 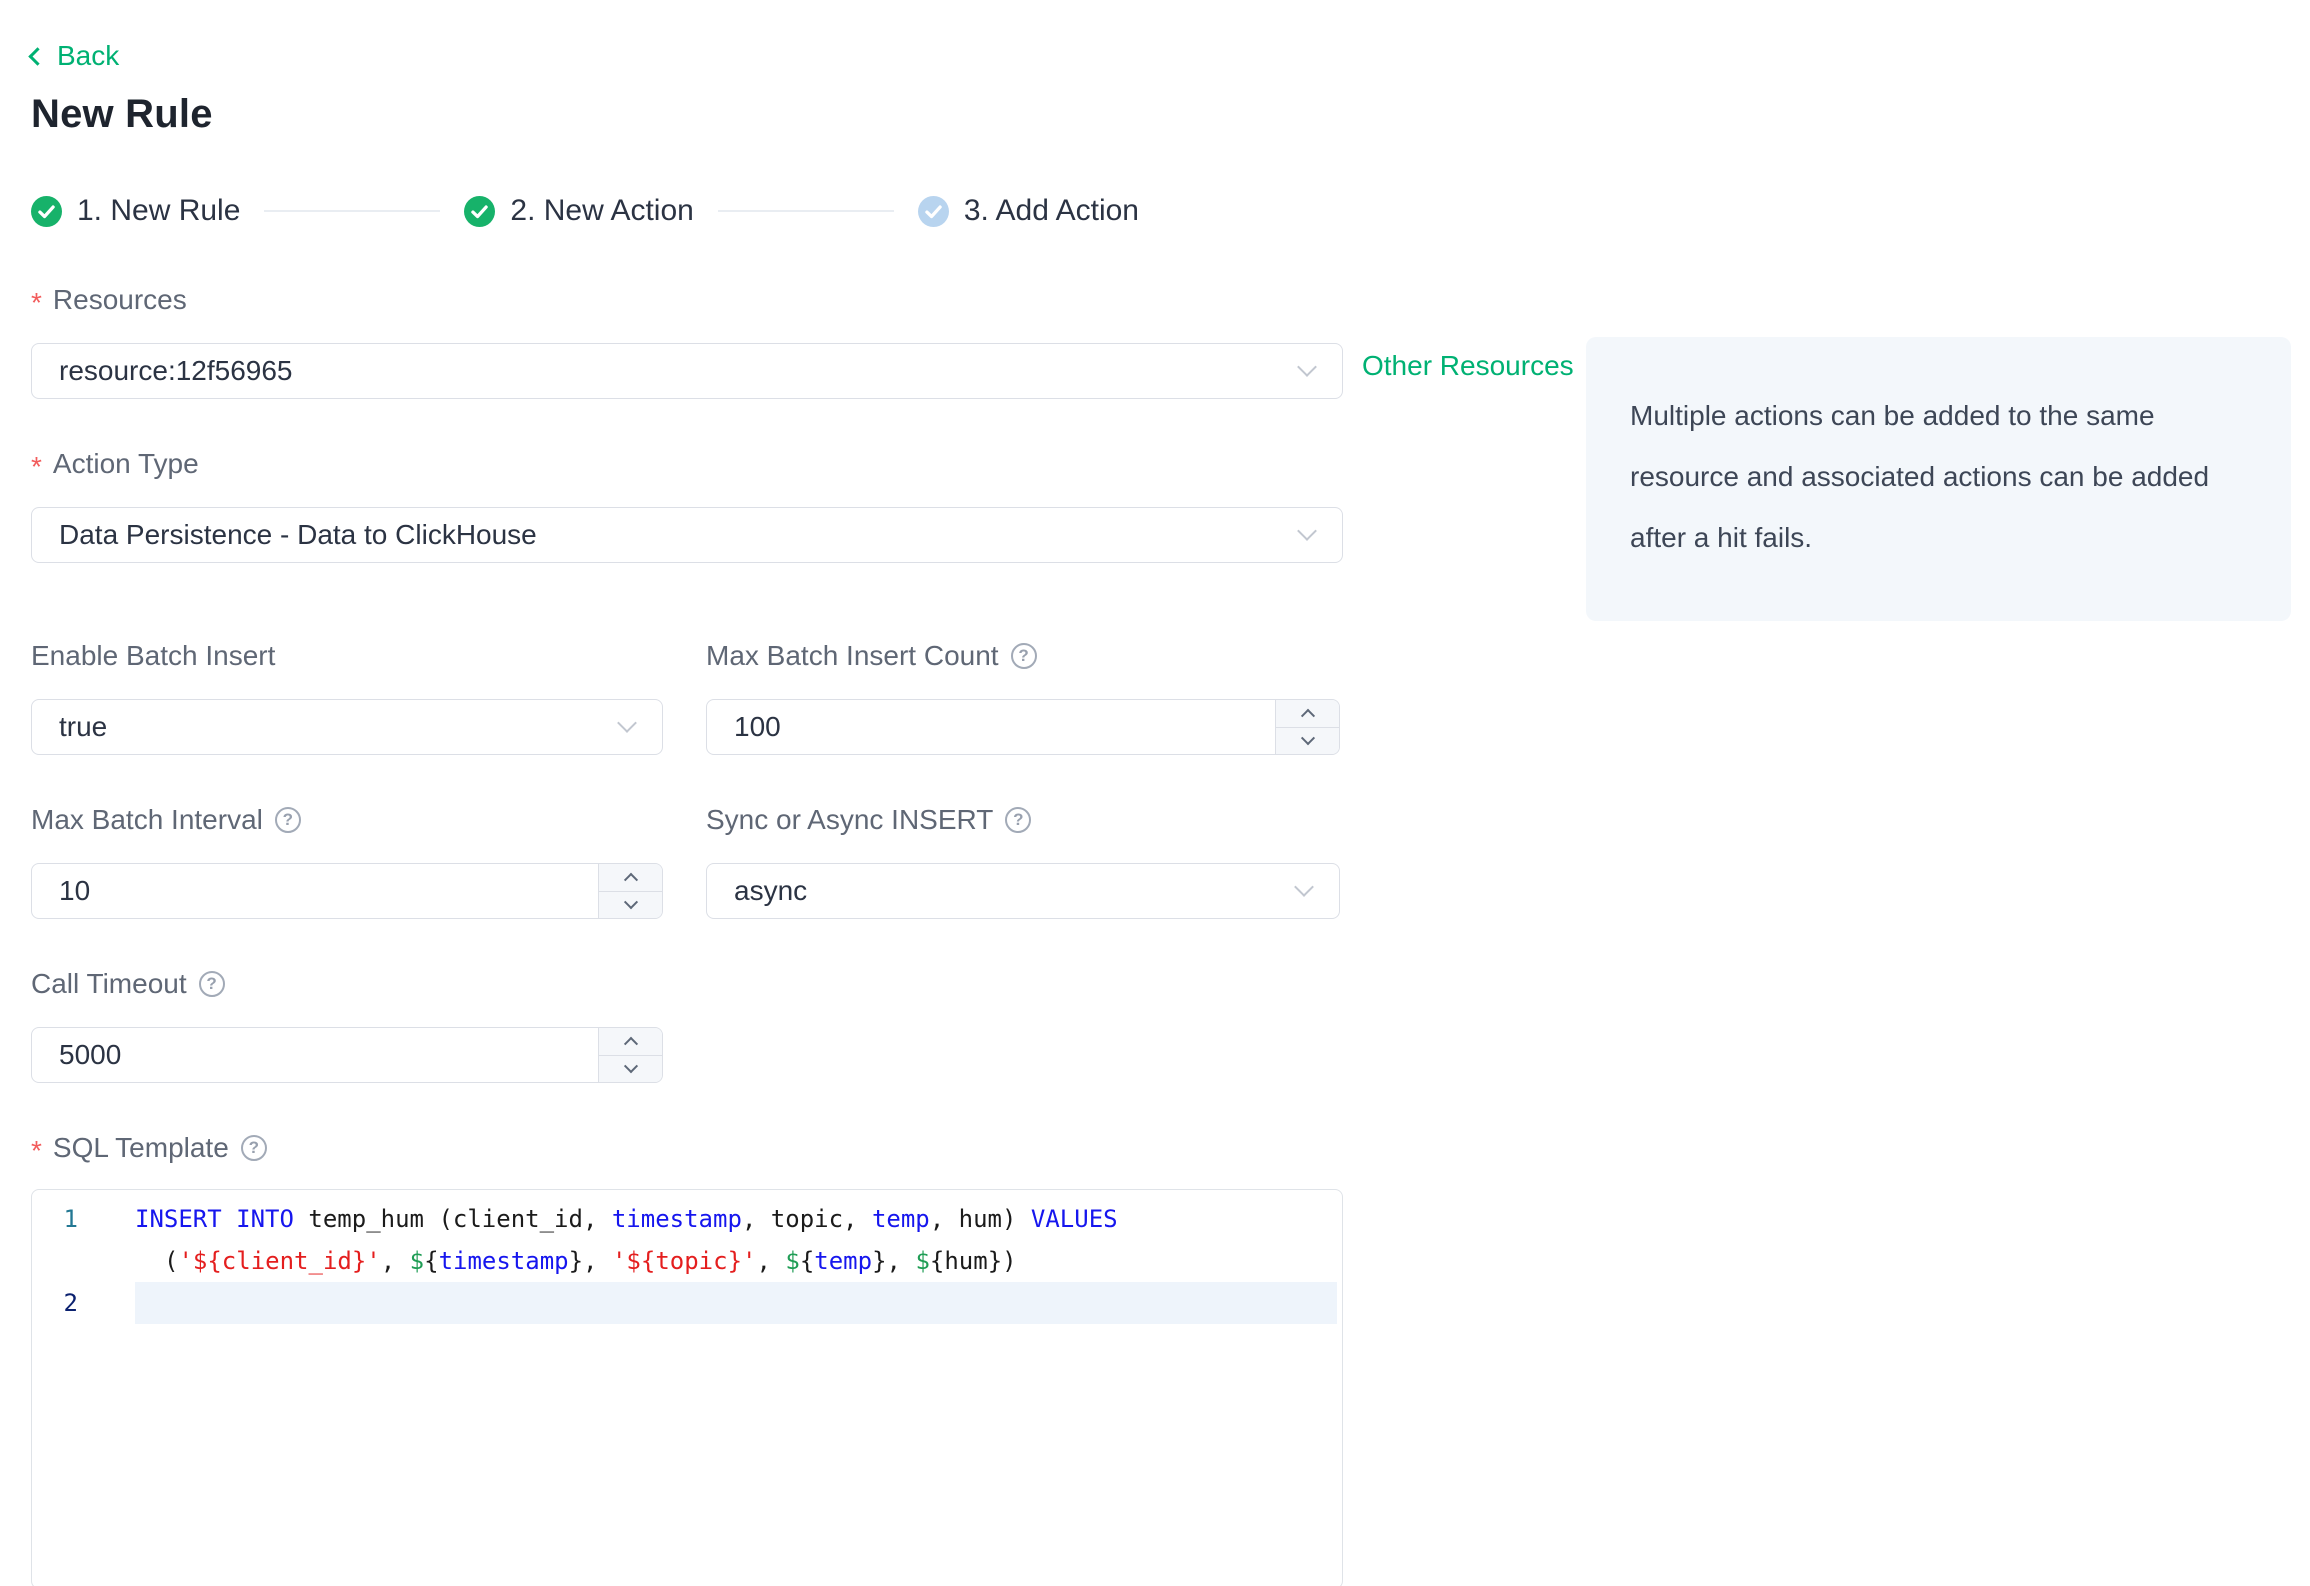 I want to click on sql-template-label: * SQL Template ?, so click(x=687, y=1148).